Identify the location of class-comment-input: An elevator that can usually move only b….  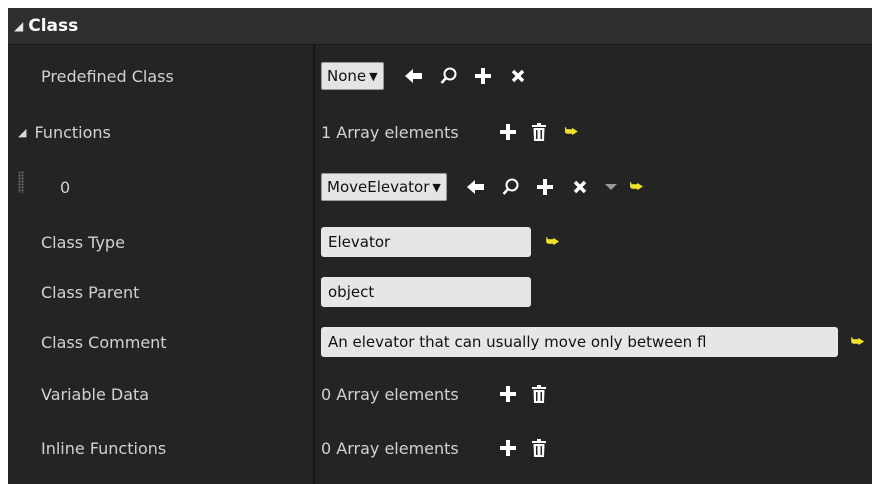
(579, 342).